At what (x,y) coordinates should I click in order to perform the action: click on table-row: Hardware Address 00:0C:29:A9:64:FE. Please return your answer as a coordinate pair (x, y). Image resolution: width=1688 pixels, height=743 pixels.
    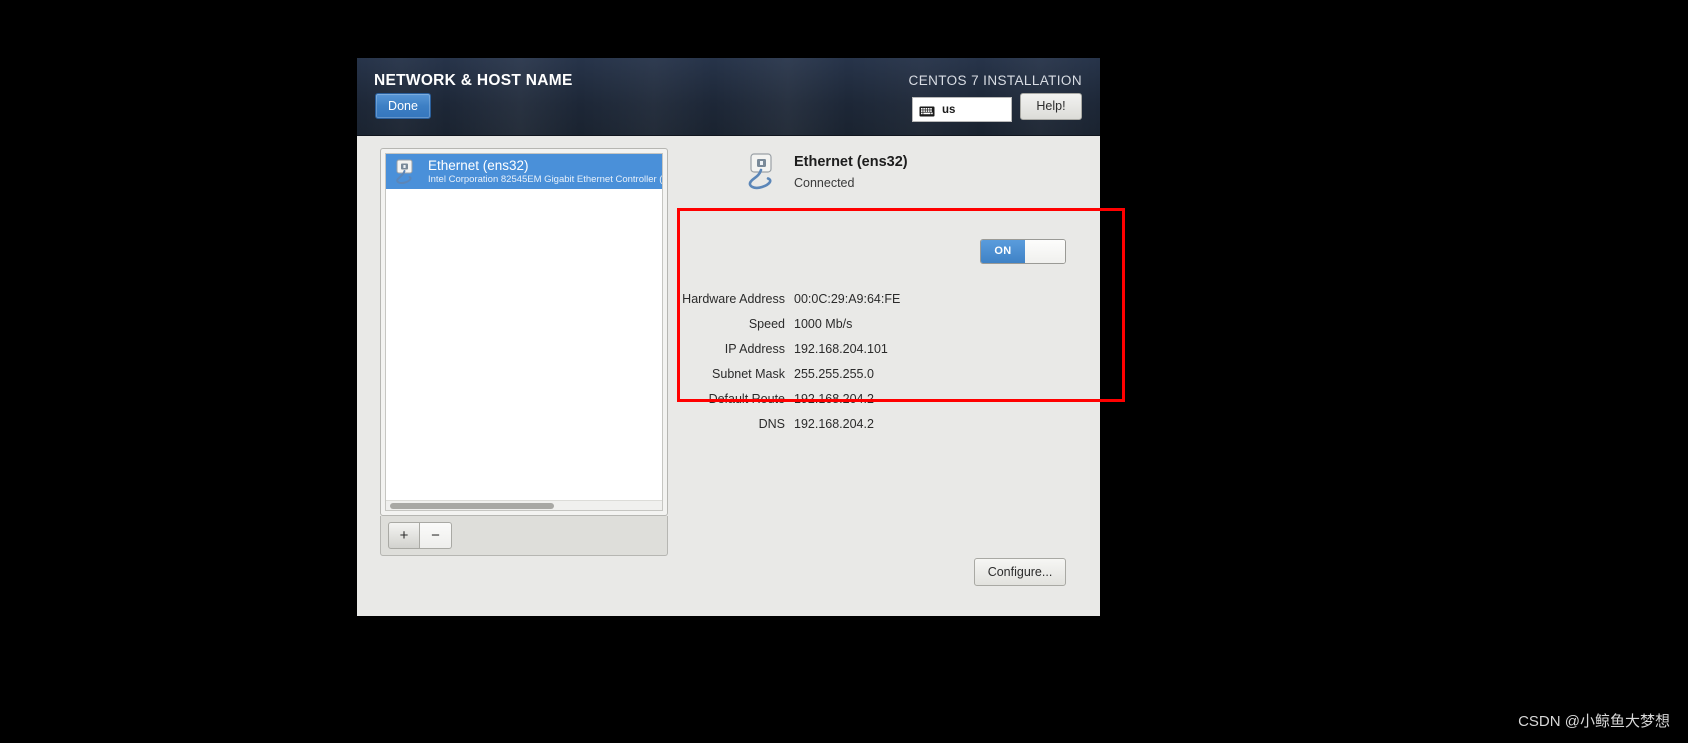
    Looking at the image, I should click on (862, 298).